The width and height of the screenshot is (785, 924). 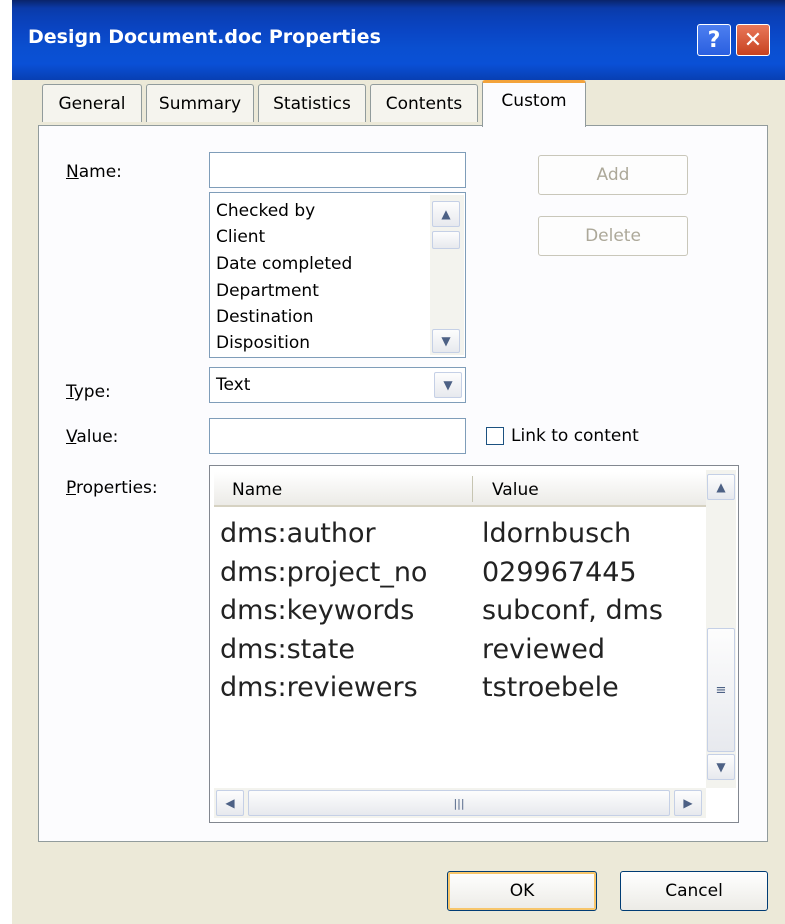 I want to click on tab-summary: Summary, so click(x=200, y=103).